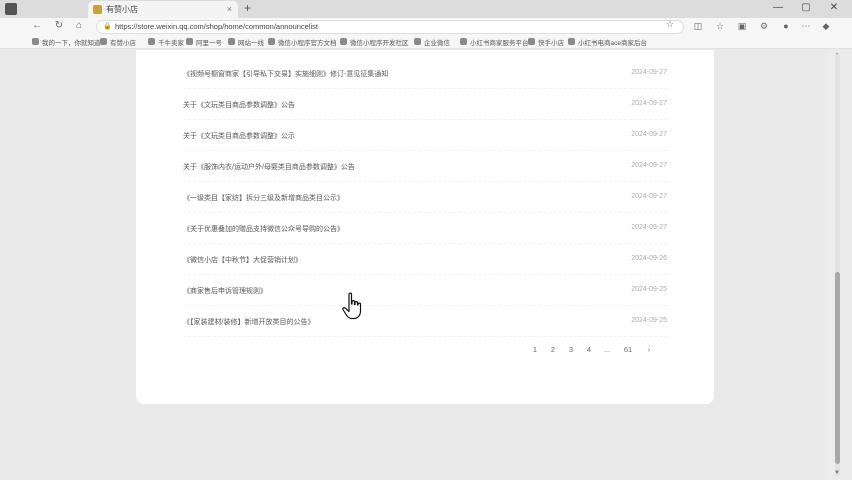  Describe the element at coordinates (837, 473) in the screenshot. I see `scroll-down-arrow-icon: ▼` at that location.